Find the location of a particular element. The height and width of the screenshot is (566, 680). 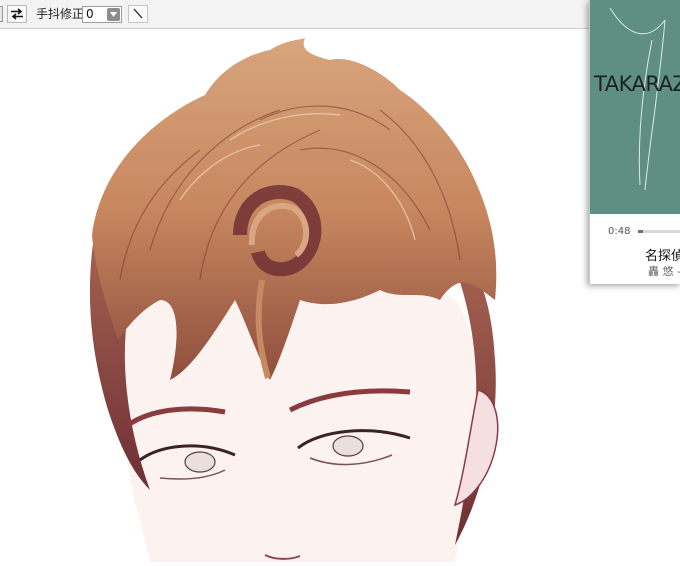

progress-fill is located at coordinates (641, 231).